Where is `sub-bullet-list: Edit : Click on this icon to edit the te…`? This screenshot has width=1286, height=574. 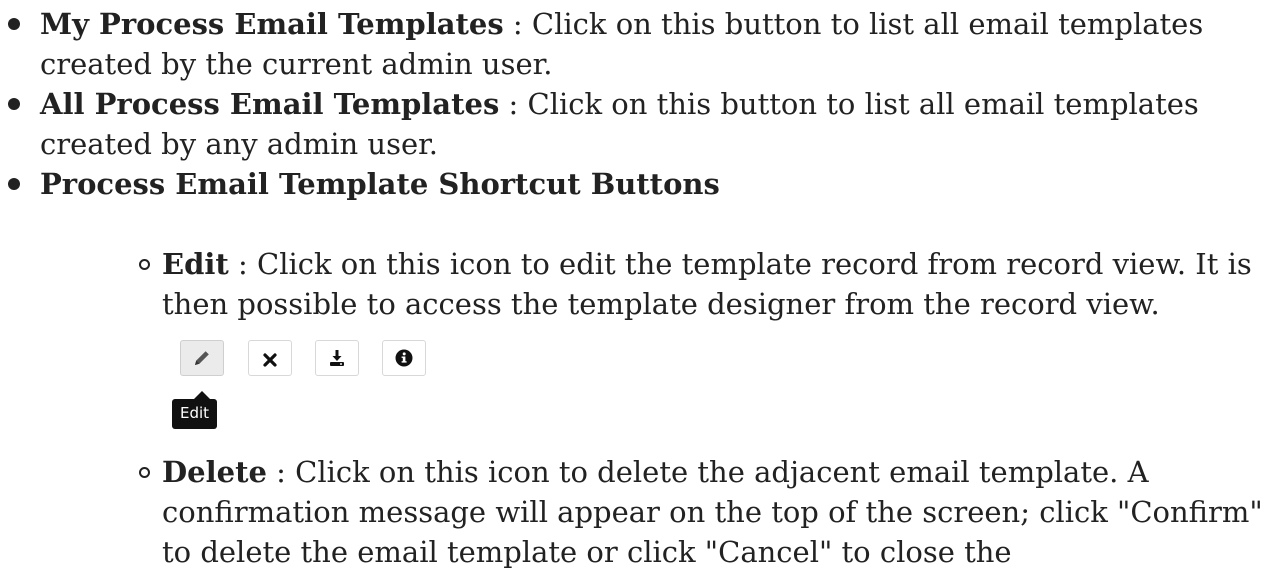
sub-bullet-list: Edit : Click on this icon to edit the te… is located at coordinates (643, 284).